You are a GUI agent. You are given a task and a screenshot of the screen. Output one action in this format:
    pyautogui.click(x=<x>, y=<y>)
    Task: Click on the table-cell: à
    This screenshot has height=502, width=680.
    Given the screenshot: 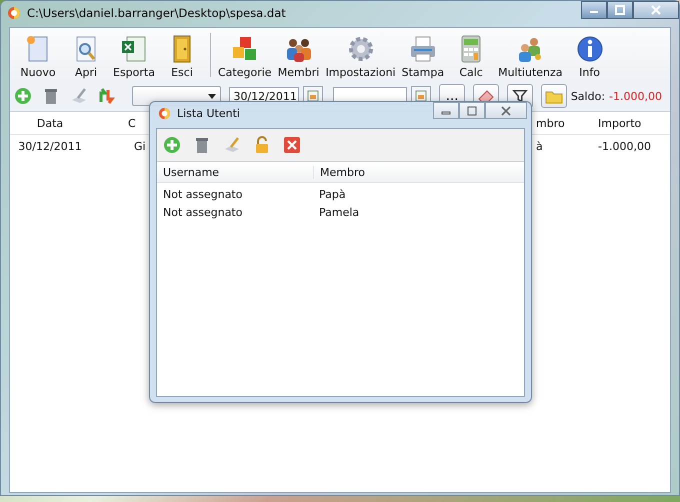 What is the action you would take?
    pyautogui.click(x=539, y=146)
    